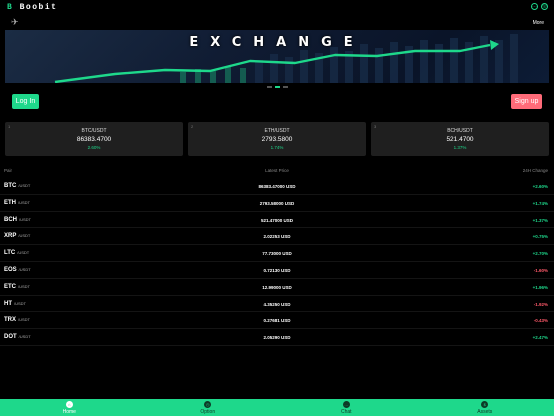  I want to click on globe-icon: ◎, so click(544, 6).